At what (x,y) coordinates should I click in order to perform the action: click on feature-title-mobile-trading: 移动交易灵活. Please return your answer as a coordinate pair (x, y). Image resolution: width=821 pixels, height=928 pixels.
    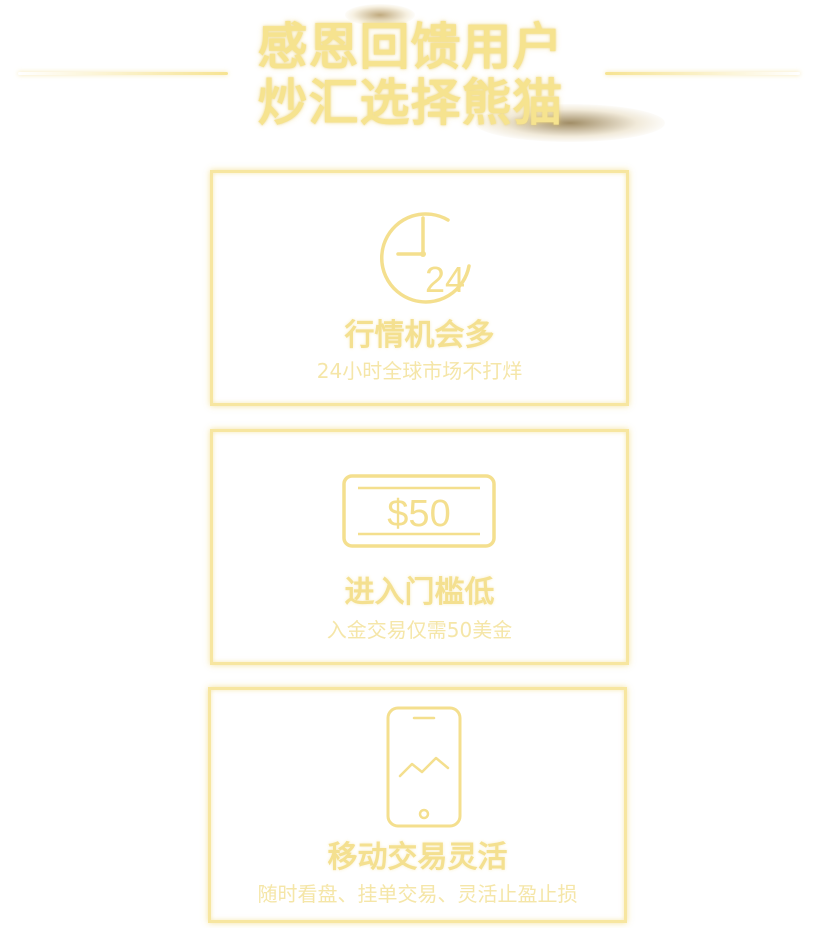
    Looking at the image, I should click on (417, 857).